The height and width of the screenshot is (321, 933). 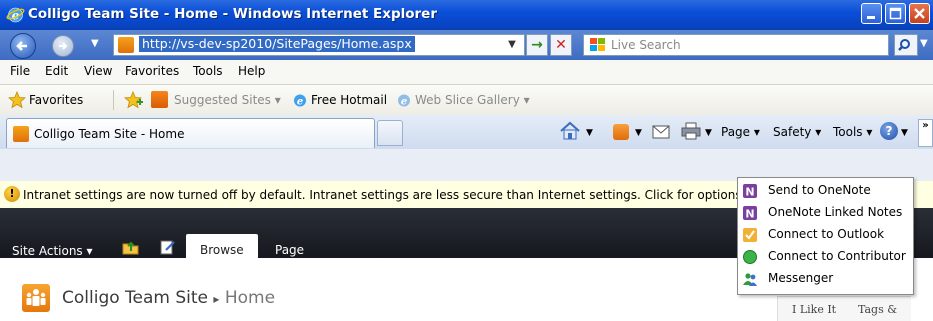 What do you see at coordinates (750, 279) in the screenshot?
I see `messenger-icon` at bounding box center [750, 279].